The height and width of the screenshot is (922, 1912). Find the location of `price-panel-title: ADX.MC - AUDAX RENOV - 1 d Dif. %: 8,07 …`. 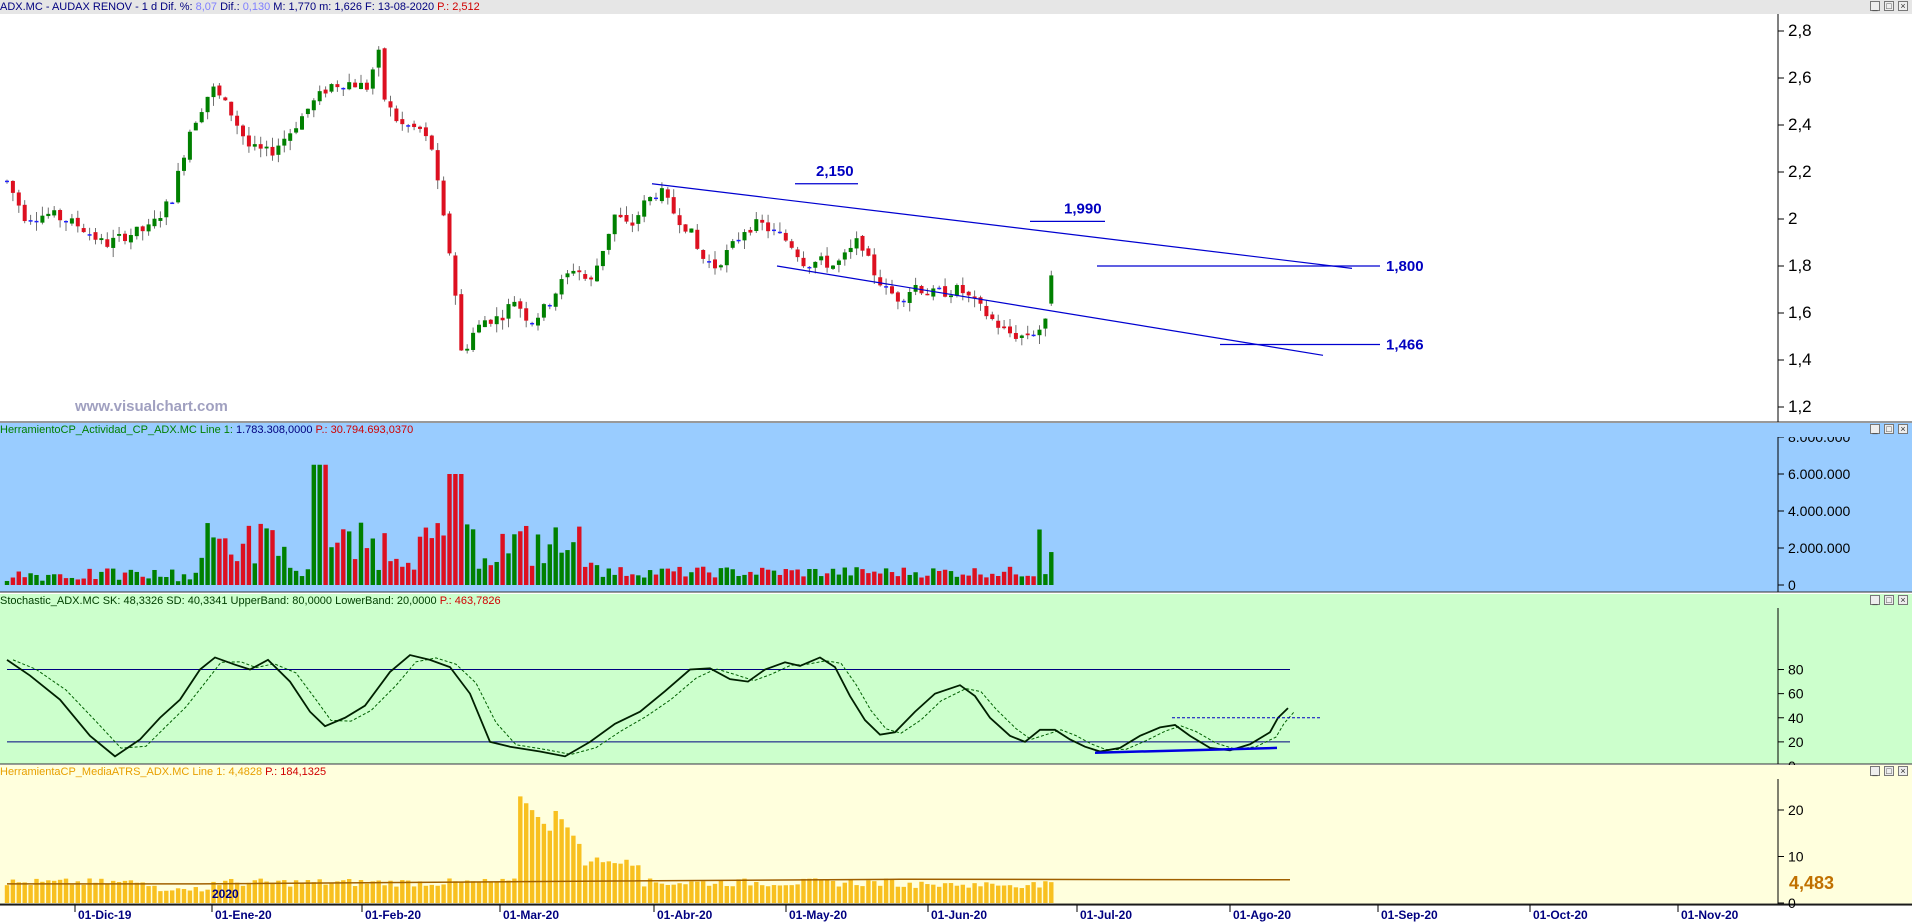

price-panel-title: ADX.MC - AUDAX RENOV - 1 d Dif. %: 8,07 … is located at coordinates (956, 7).